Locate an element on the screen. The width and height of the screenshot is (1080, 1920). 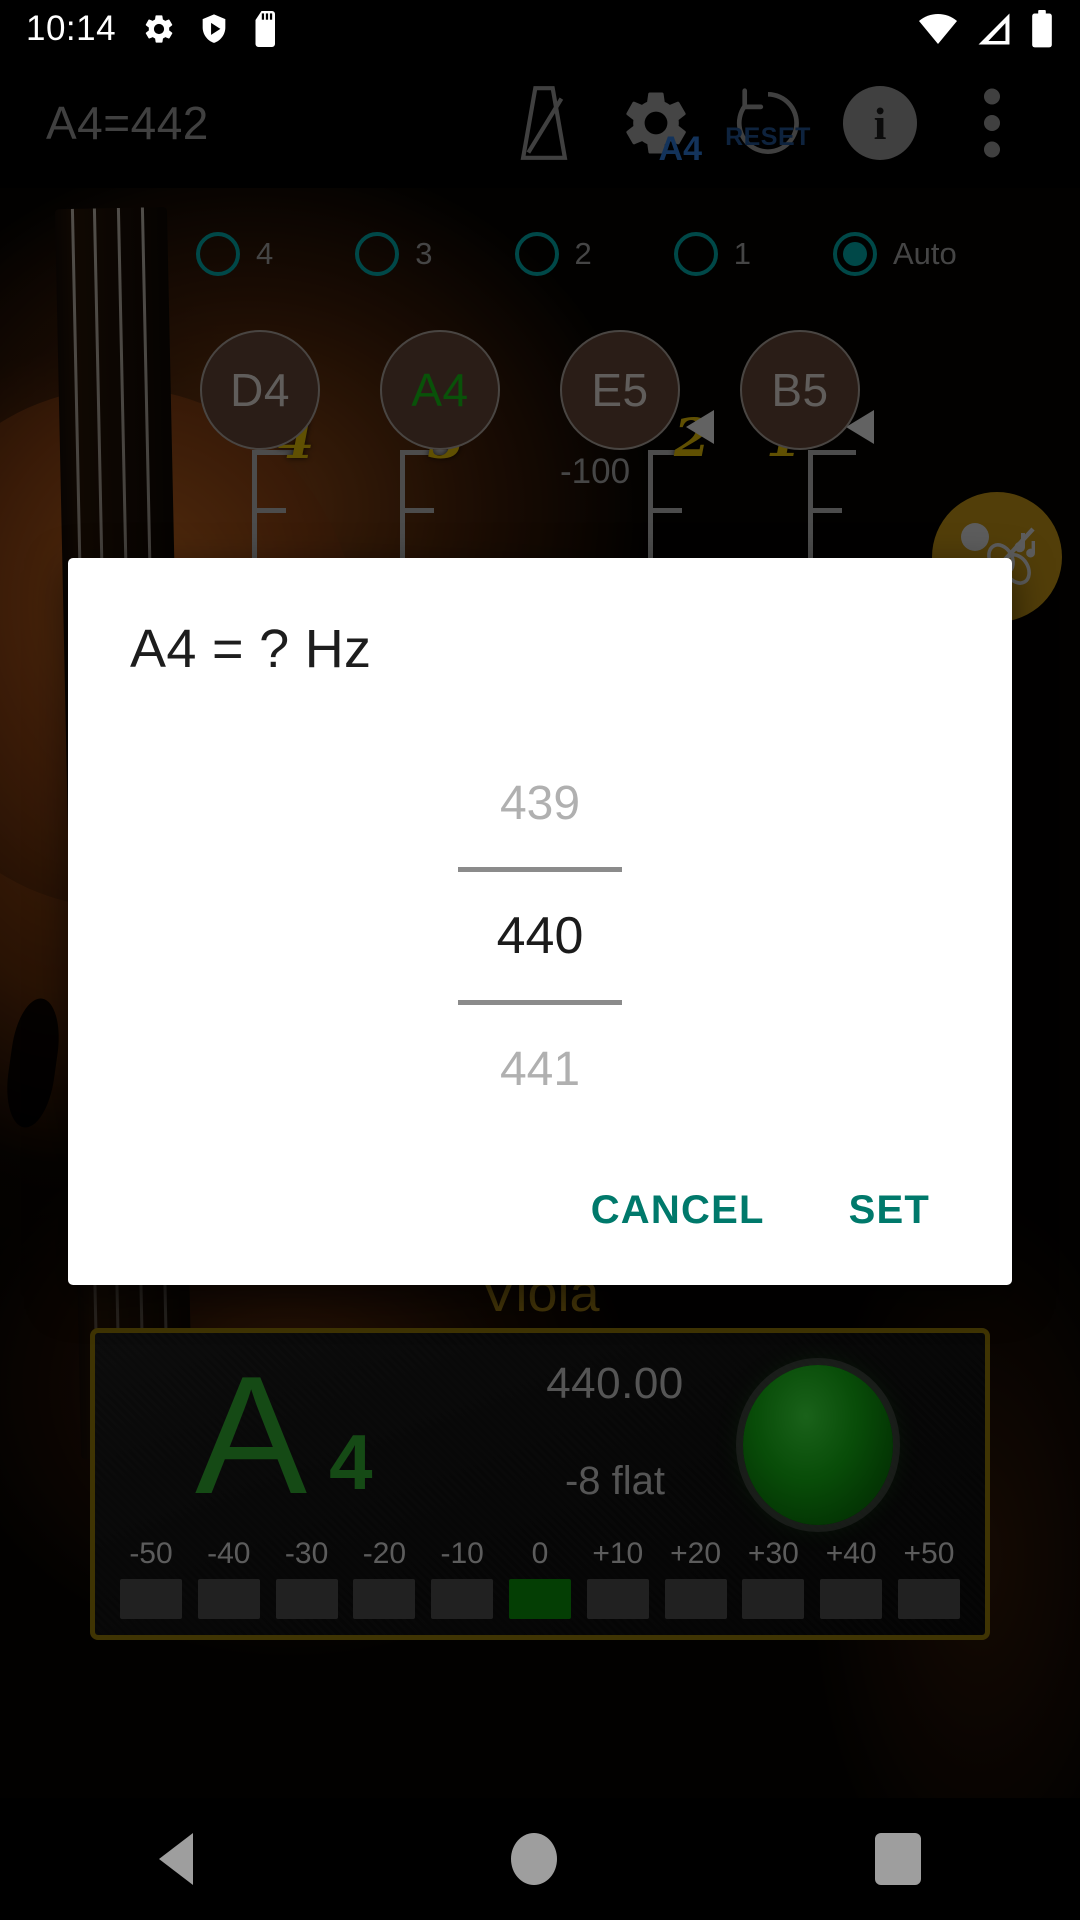
android-nav-bar is located at coordinates (540, 1859).